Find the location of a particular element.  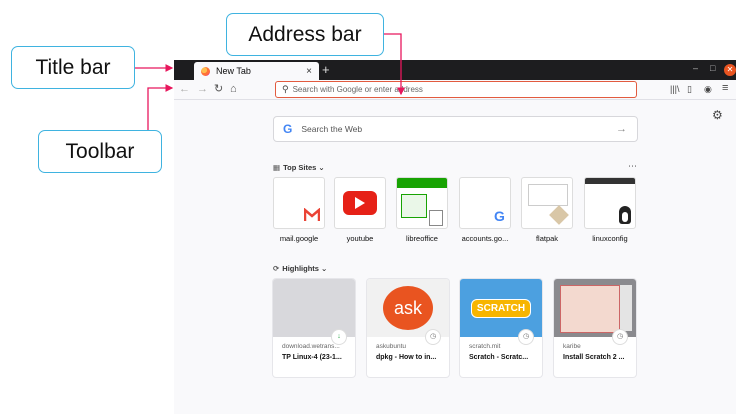

title-bar-callout: Title bar is located at coordinates (73, 67).